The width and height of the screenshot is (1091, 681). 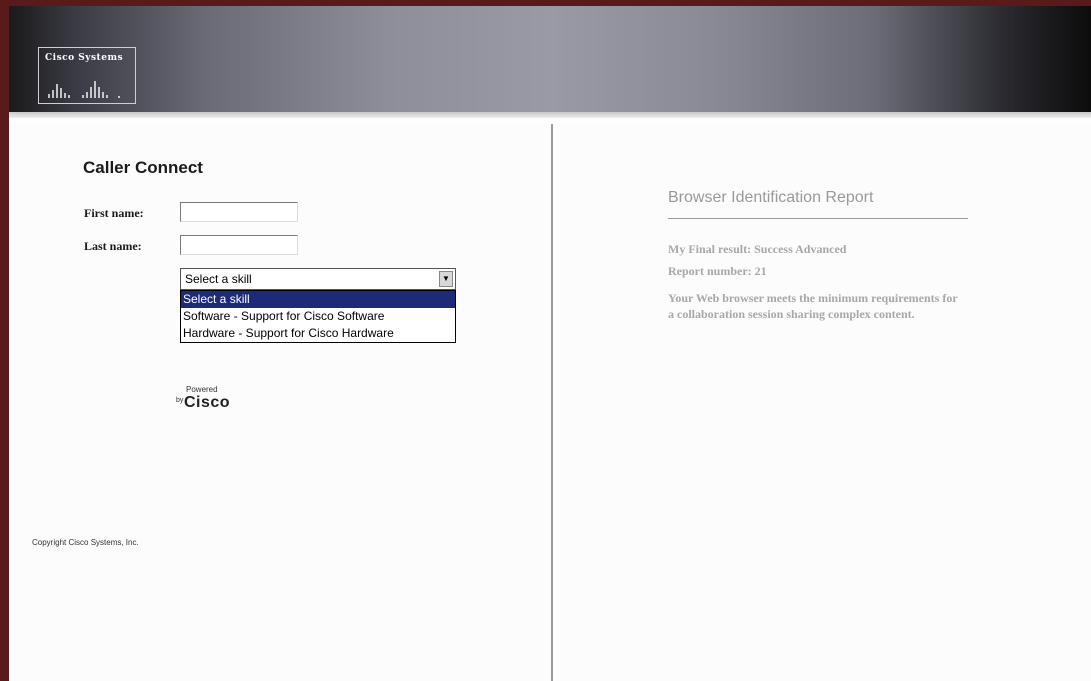 What do you see at coordinates (771, 197) in the screenshot?
I see `report-title: Browser Identification Report` at bounding box center [771, 197].